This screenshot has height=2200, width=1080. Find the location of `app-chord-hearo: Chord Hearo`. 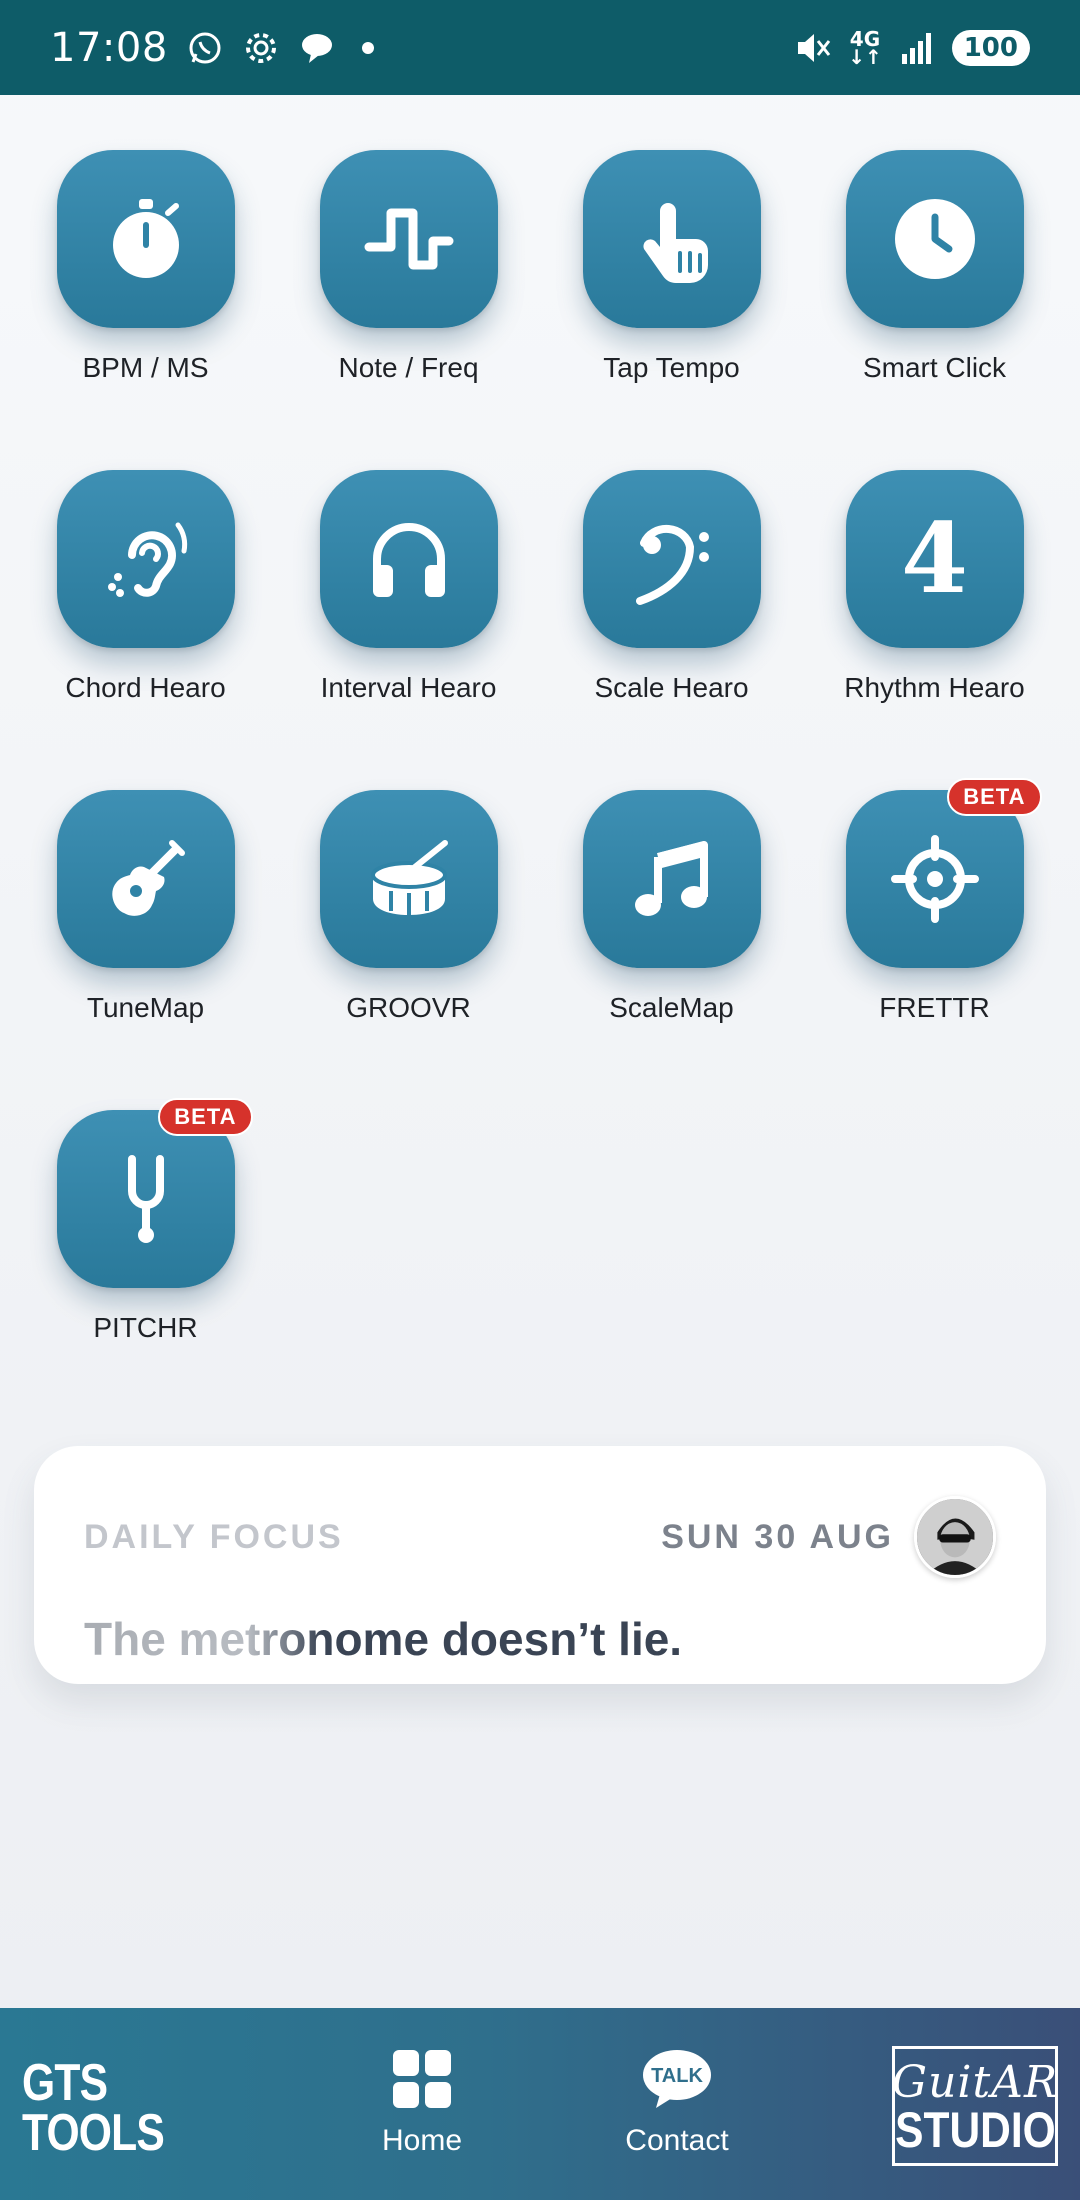

app-chord-hearo: Chord Hearo is located at coordinates (145, 590).